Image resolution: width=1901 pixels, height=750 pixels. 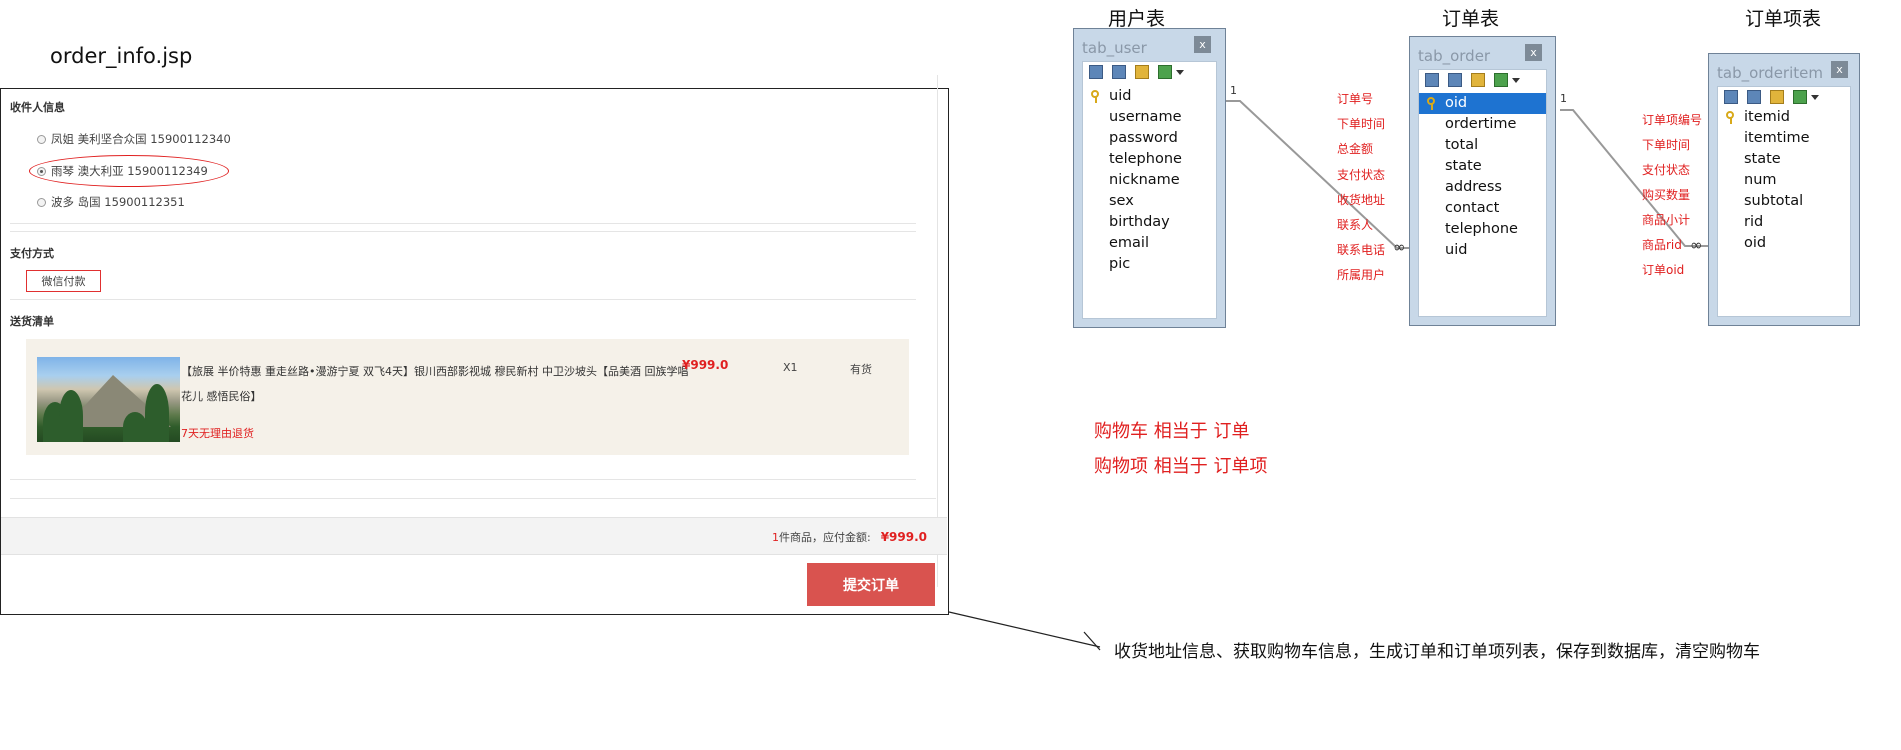 What do you see at coordinates (1784, 180) in the screenshot?
I see `field-row: num` at bounding box center [1784, 180].